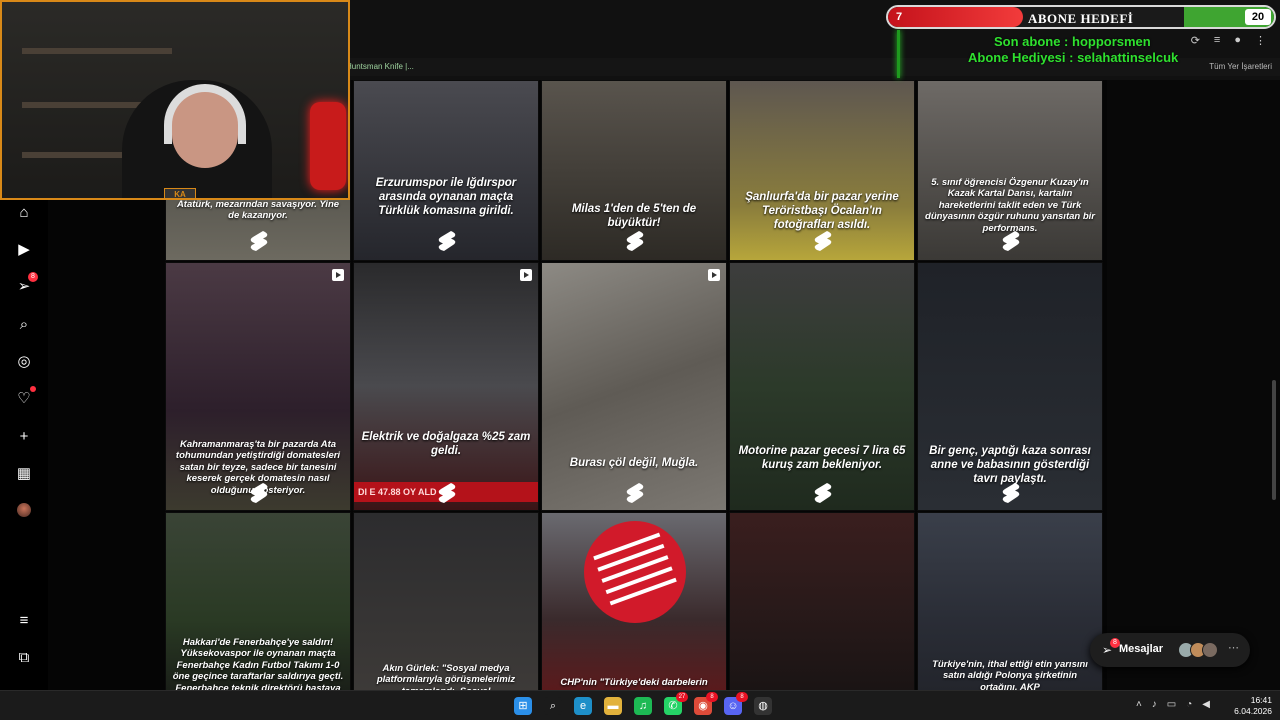  What do you see at coordinates (180, 193) in the screenshot?
I see `channel-logo: KA` at bounding box center [180, 193].